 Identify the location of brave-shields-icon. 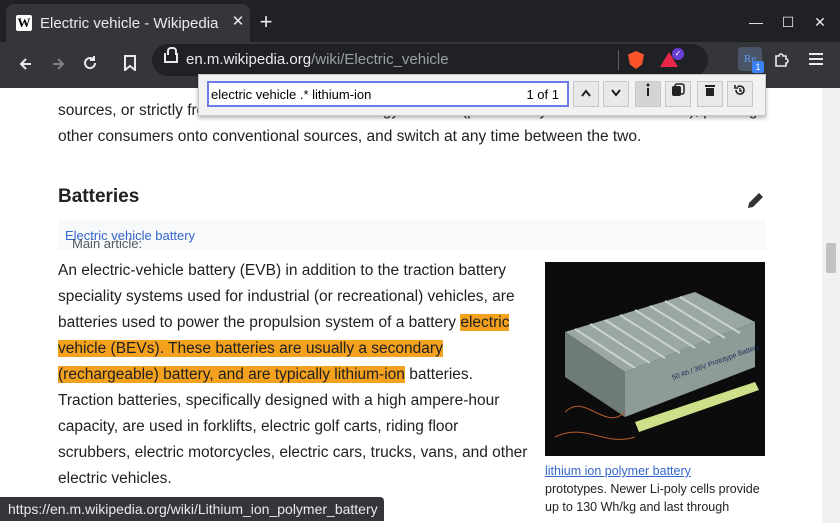
(636, 60).